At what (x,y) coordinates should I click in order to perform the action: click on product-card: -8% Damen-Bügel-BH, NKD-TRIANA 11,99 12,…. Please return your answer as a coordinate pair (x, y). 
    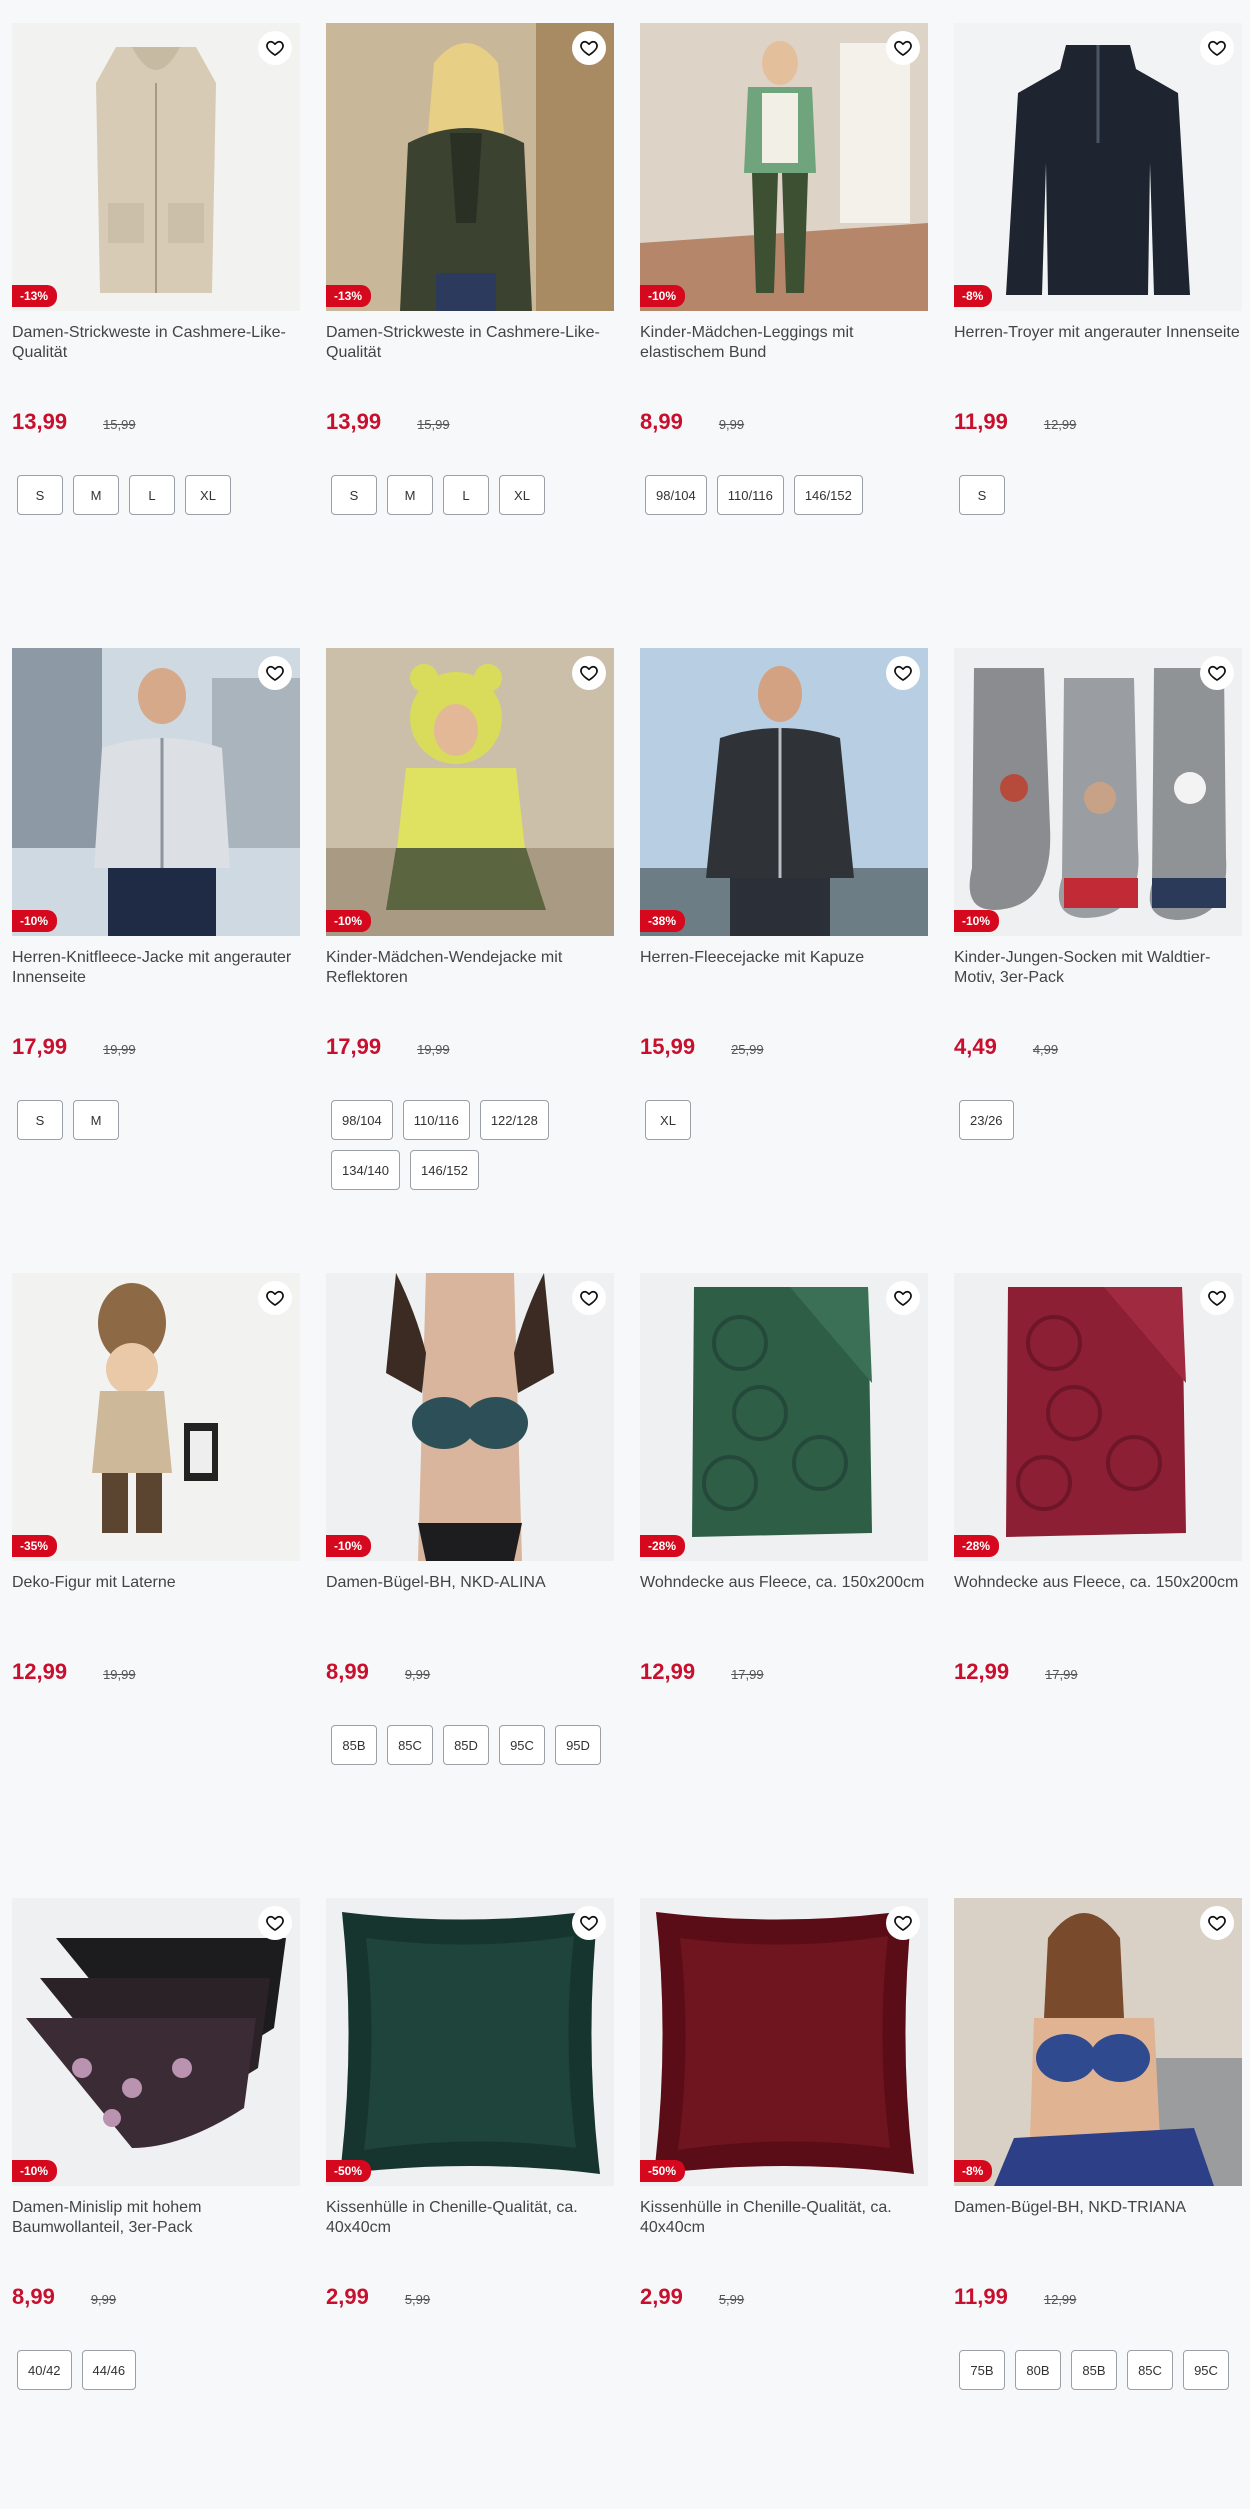
    Looking at the image, I should click on (1098, 2144).